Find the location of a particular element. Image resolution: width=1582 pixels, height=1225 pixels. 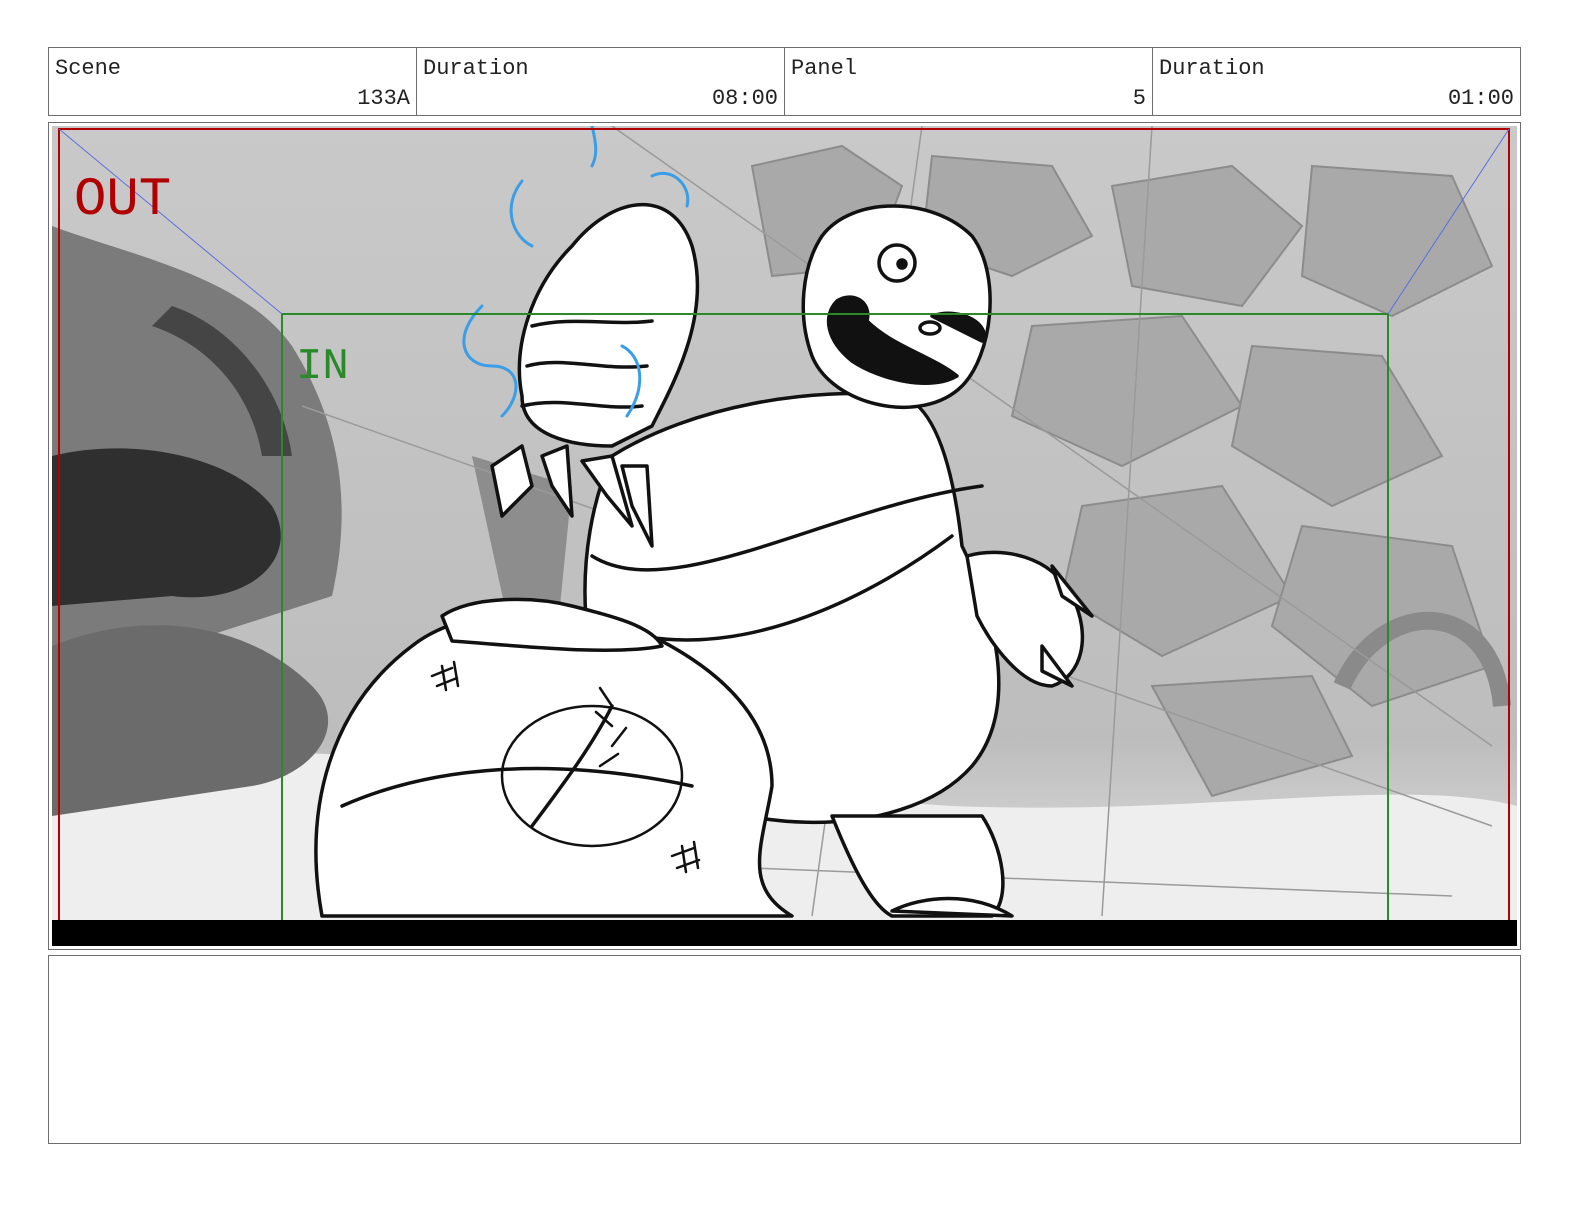

in-frame-label: IN is located at coordinates (322, 367).